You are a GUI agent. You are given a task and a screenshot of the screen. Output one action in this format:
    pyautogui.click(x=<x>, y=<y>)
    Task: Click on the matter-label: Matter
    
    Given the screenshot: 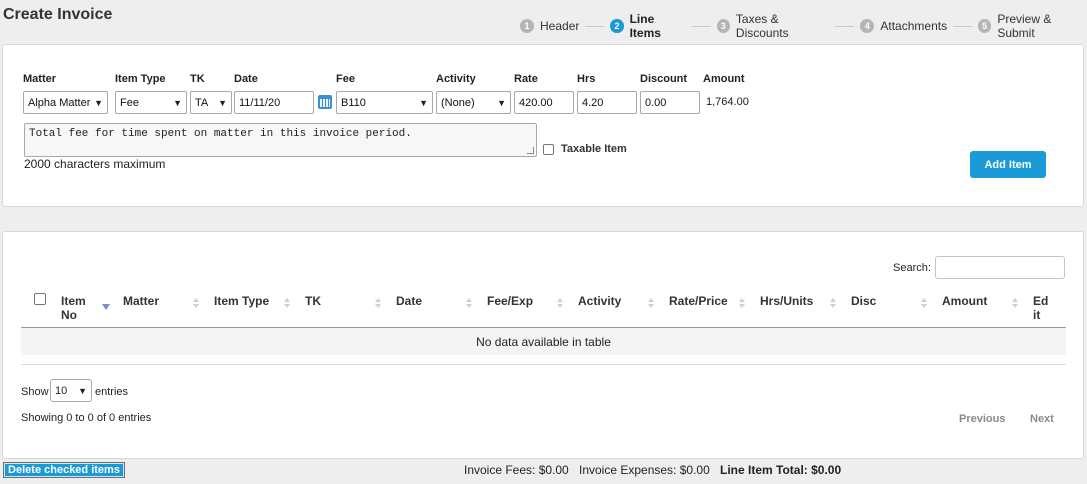 What is the action you would take?
    pyautogui.click(x=40, y=79)
    